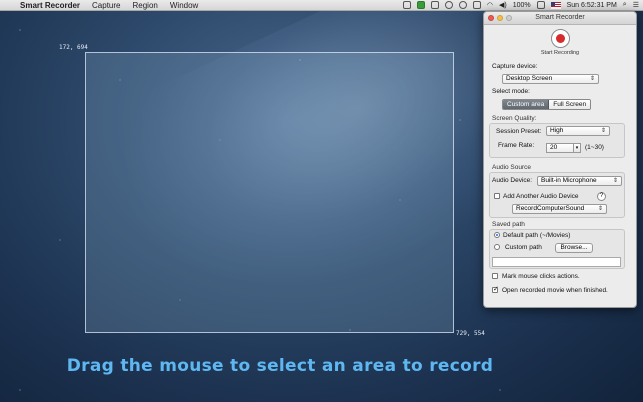 Image resolution: width=643 pixels, height=402 pixels. Describe the element at coordinates (497, 235) in the screenshot. I see `default-path-radio` at that location.